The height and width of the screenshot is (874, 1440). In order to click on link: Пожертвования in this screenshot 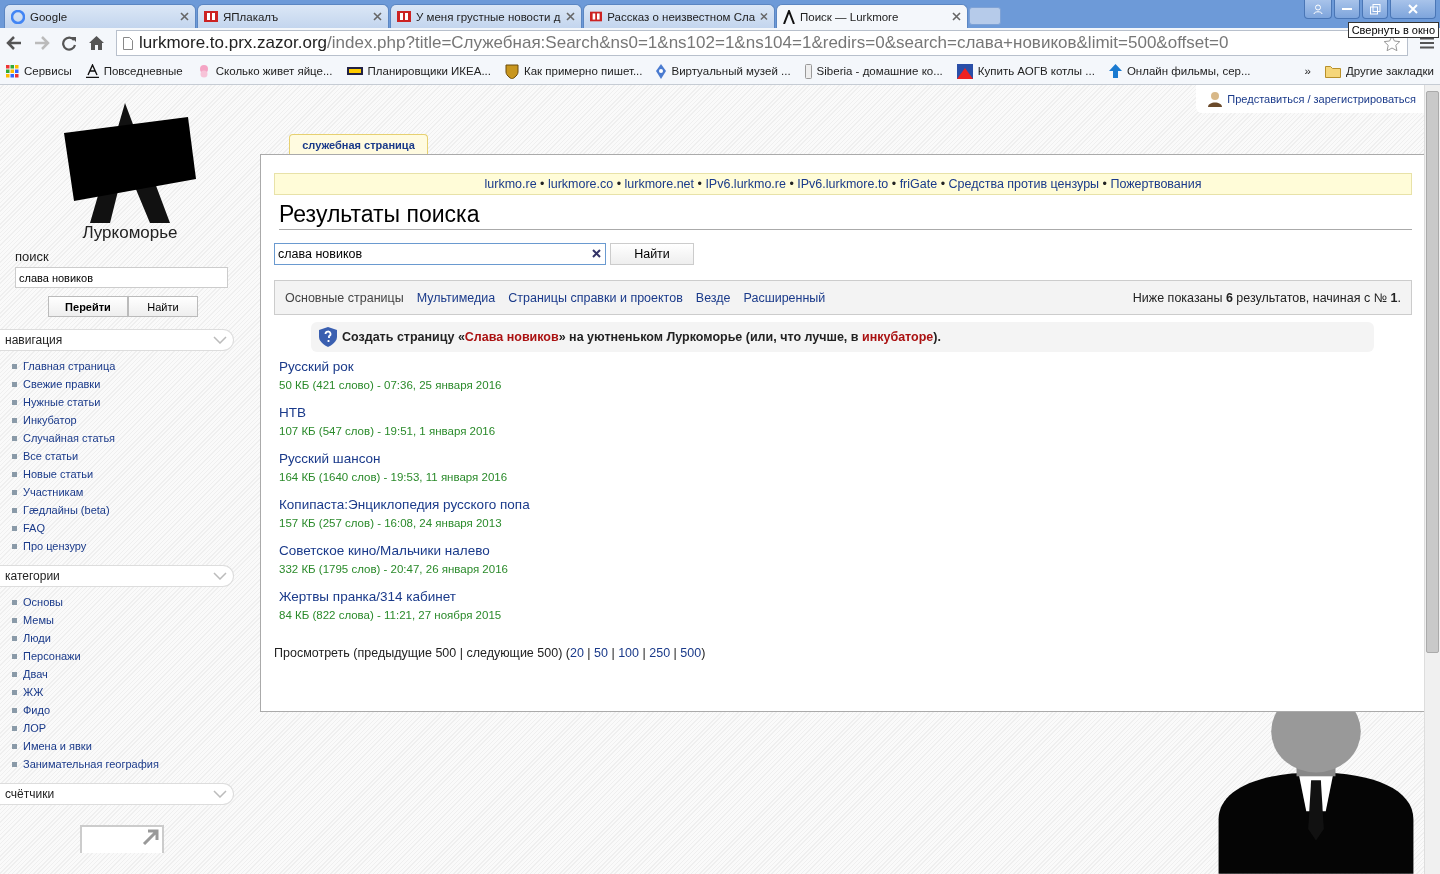, I will do `click(1156, 184)`.